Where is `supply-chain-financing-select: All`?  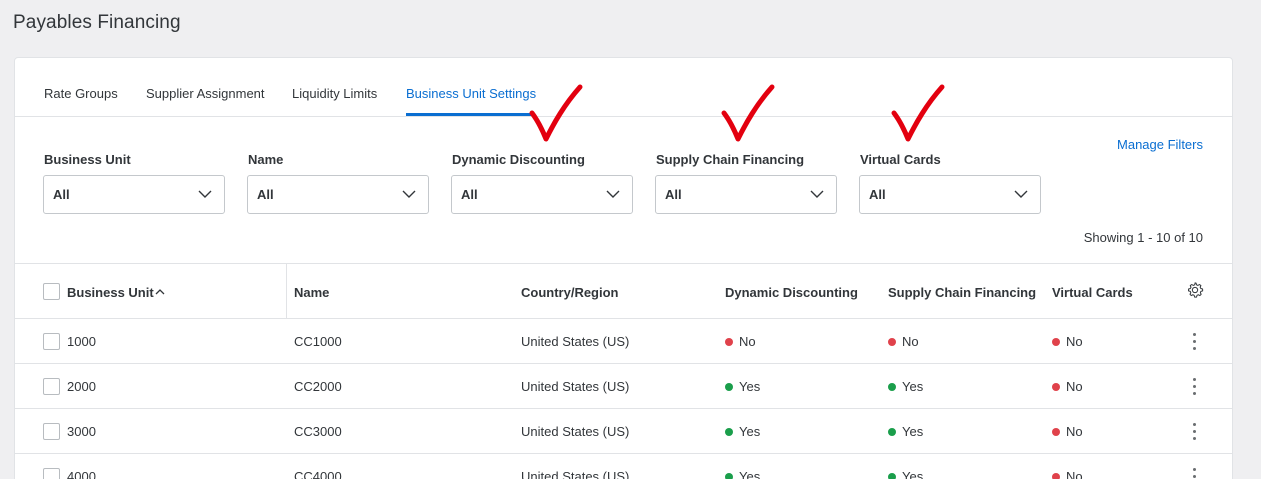
supply-chain-financing-select: All is located at coordinates (746, 194).